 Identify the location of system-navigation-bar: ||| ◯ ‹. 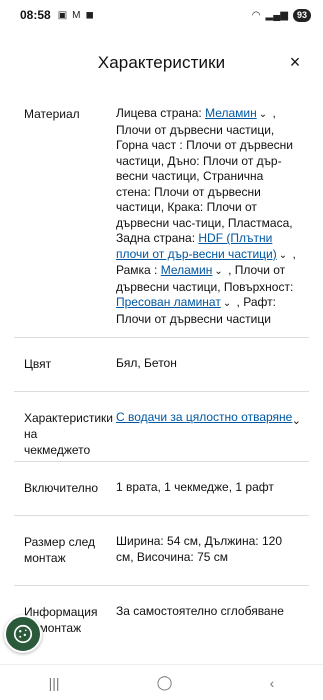
(161, 682).